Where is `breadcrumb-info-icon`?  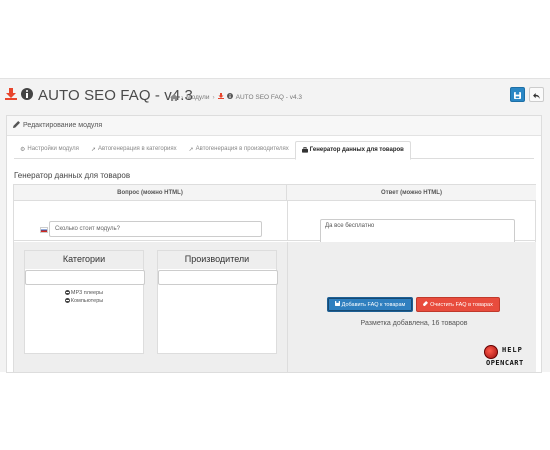
breadcrumb-info-icon is located at coordinates (229, 97).